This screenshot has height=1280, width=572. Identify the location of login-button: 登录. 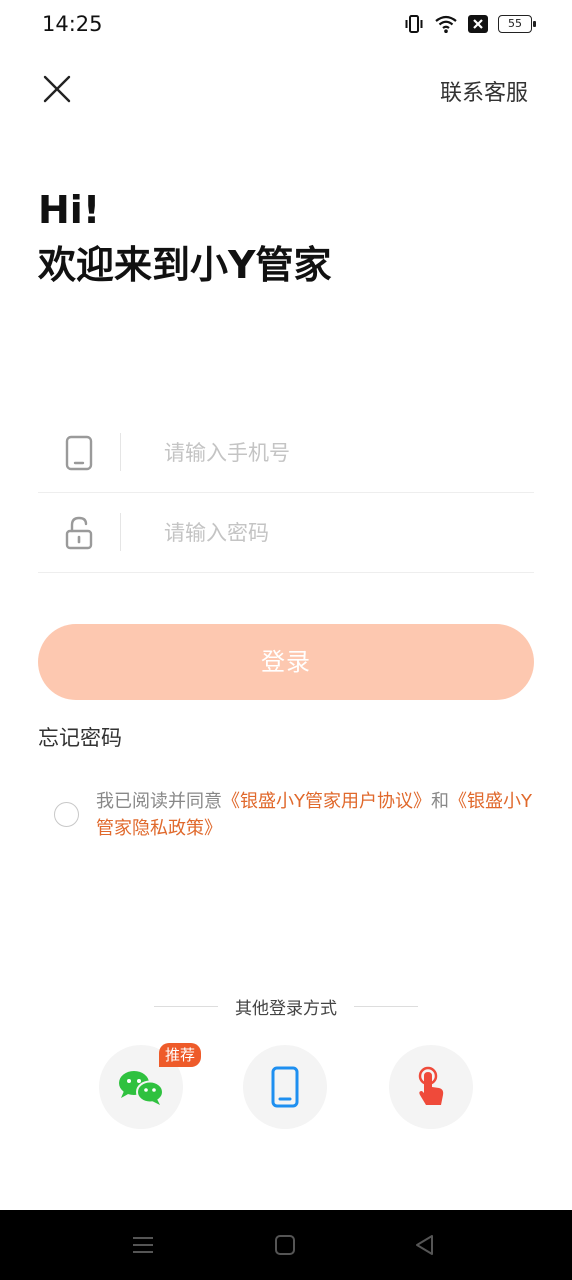
(286, 662).